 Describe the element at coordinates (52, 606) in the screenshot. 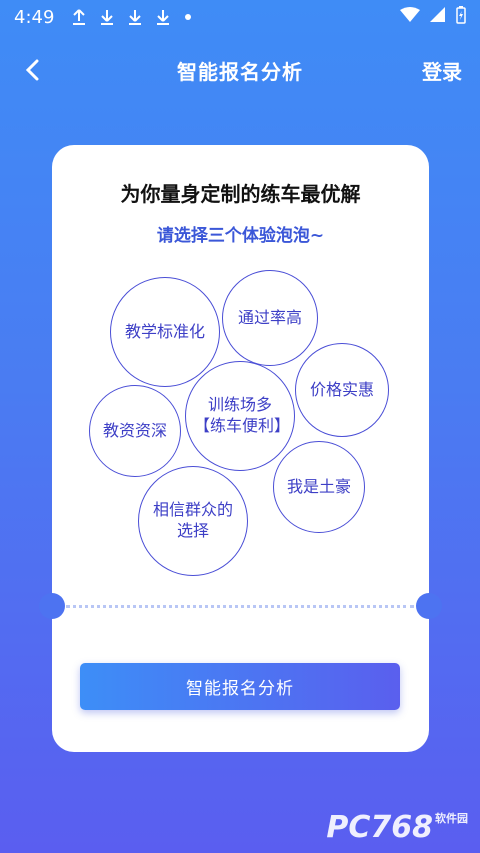

I see `card-notch-left` at that location.